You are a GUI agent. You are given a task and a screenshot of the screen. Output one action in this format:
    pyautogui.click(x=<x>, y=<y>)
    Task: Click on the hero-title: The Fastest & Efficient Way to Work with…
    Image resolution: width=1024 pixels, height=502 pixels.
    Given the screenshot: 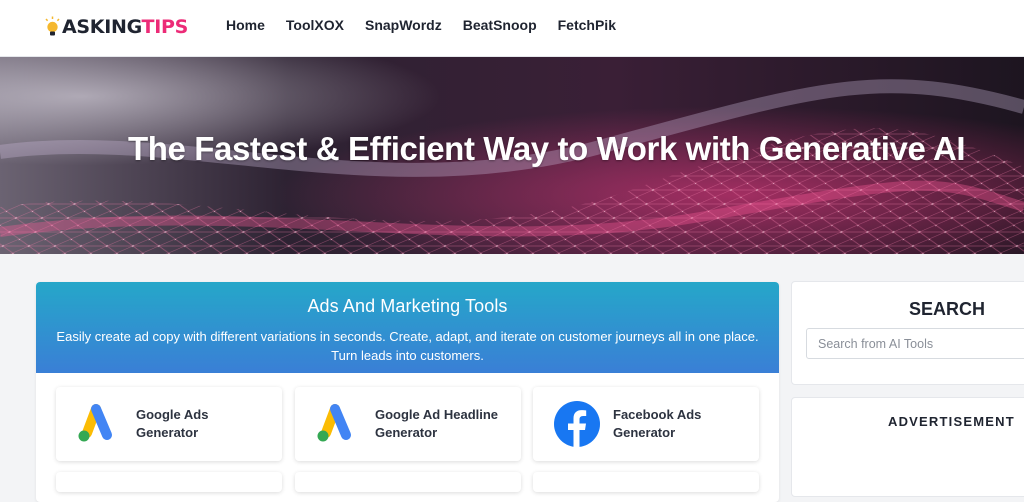 What is the action you would take?
    pyautogui.click(x=547, y=148)
    